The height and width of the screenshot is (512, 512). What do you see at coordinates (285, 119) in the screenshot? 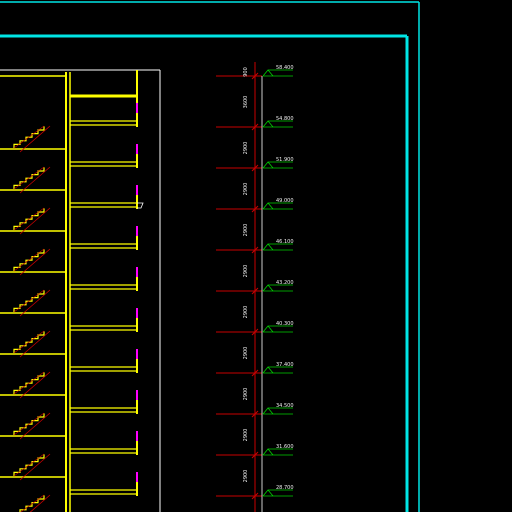
I see `level-label: 54.800` at bounding box center [285, 119].